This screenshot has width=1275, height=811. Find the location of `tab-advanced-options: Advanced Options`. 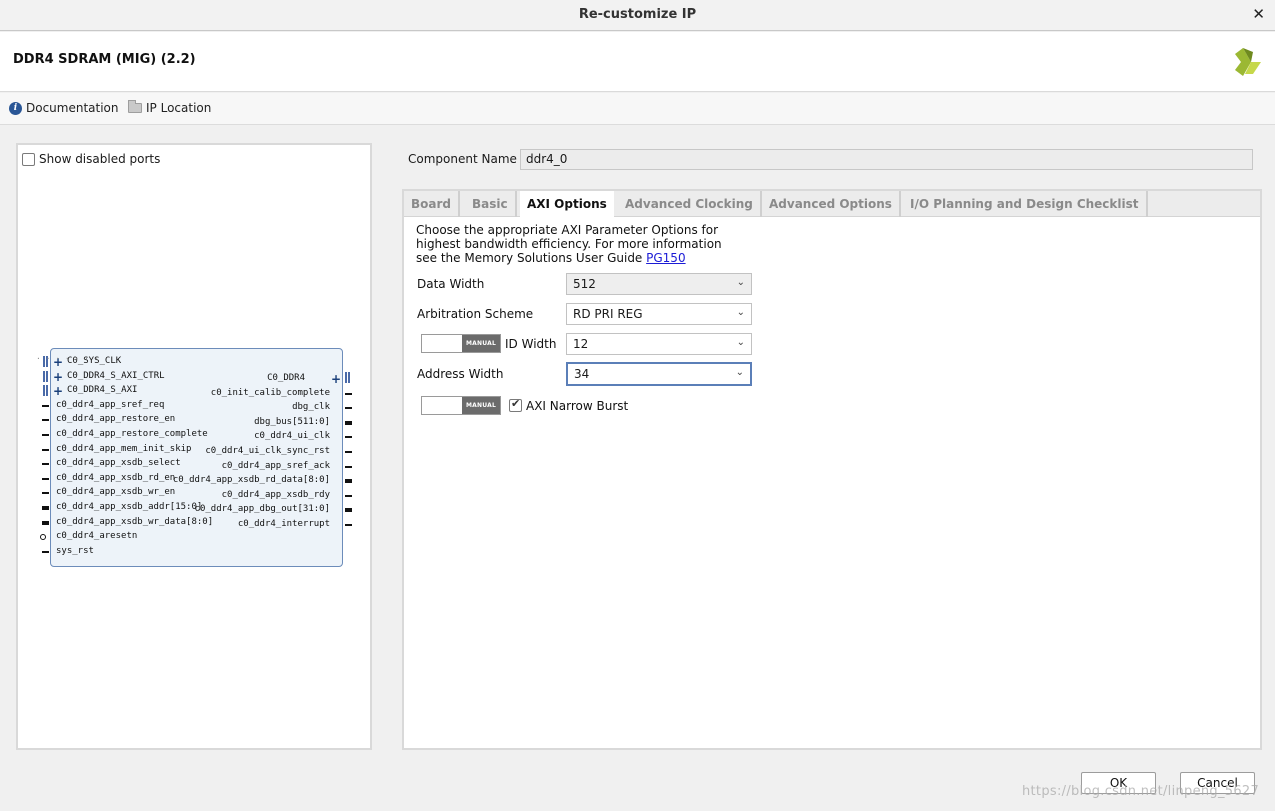

tab-advanced-options: Advanced Options is located at coordinates (831, 204).